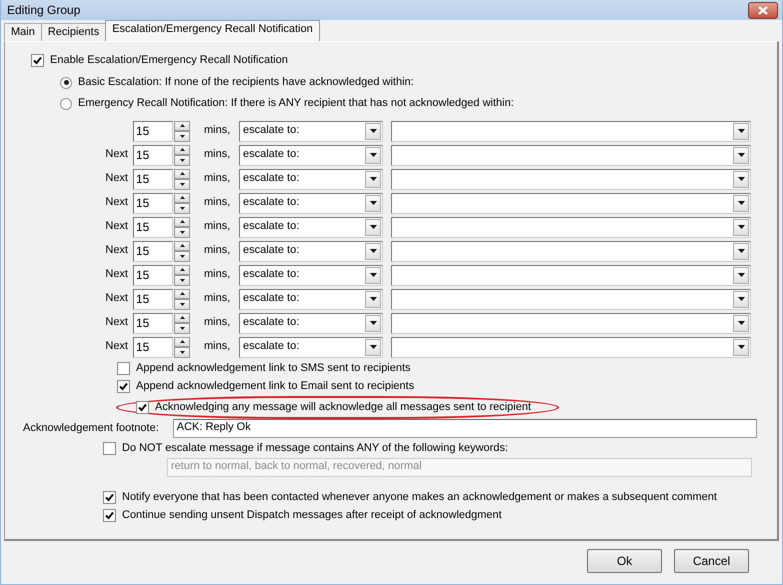  I want to click on footnote-label: Acknowledgement footnote:, so click(91, 429).